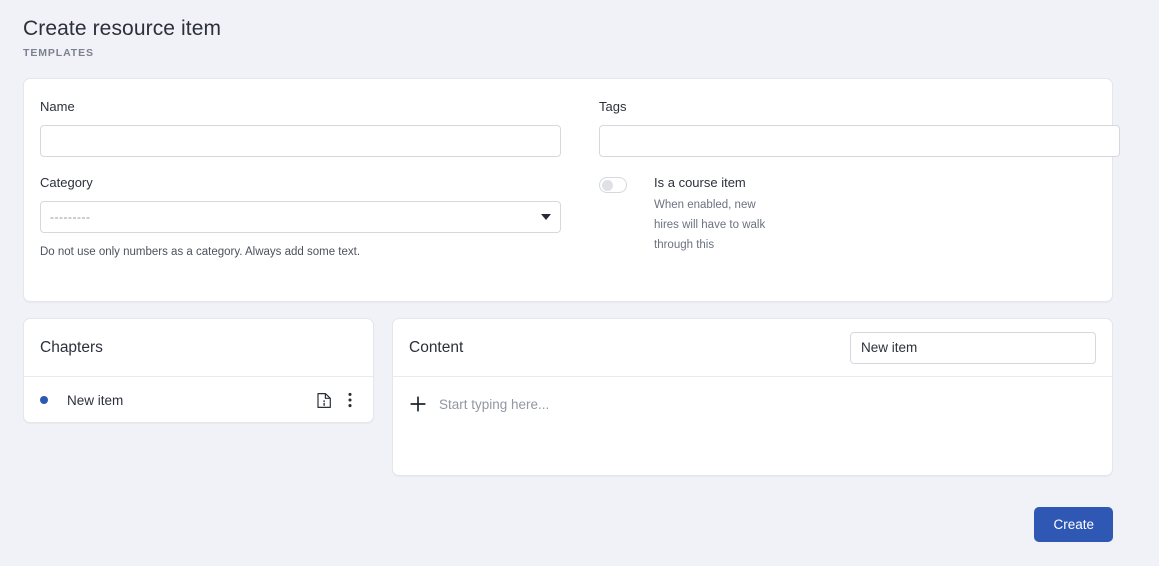 Image resolution: width=1159 pixels, height=566 pixels. What do you see at coordinates (58, 53) in the screenshot?
I see `breadcrumb-templates: TEMPLATES` at bounding box center [58, 53].